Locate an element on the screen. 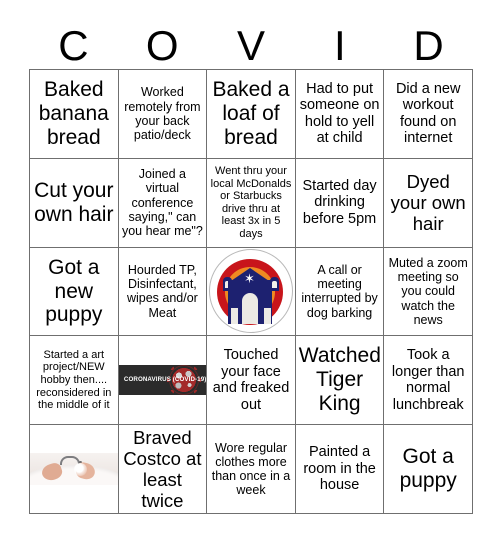 The image size is (500, 544). bingo-cell-r3c1: Got a new puppy is located at coordinates (74, 292).